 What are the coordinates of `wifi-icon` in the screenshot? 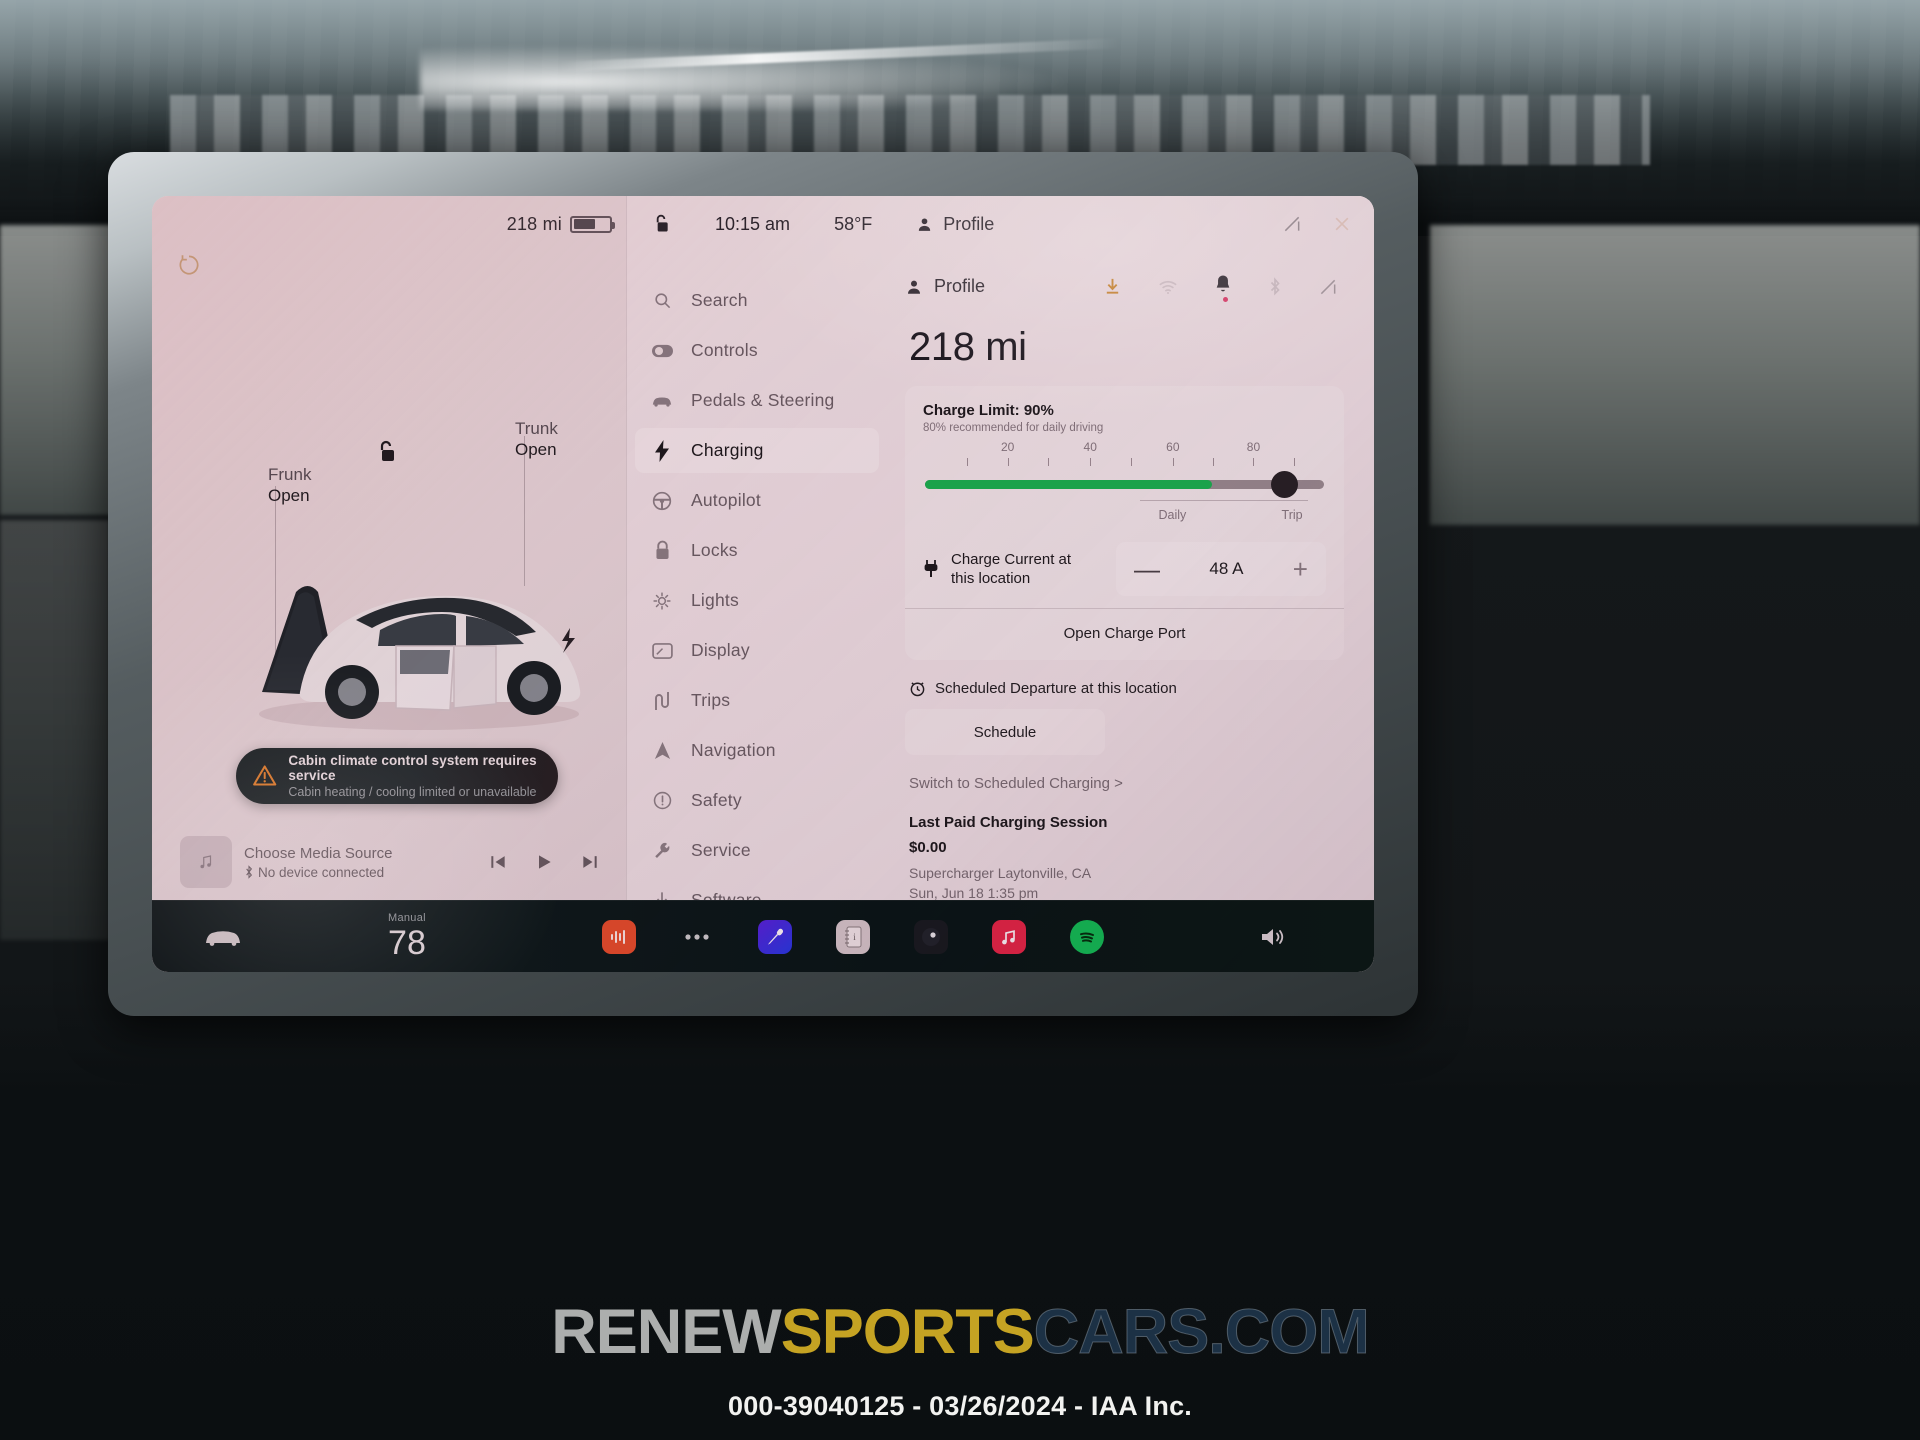 It's located at (1168, 287).